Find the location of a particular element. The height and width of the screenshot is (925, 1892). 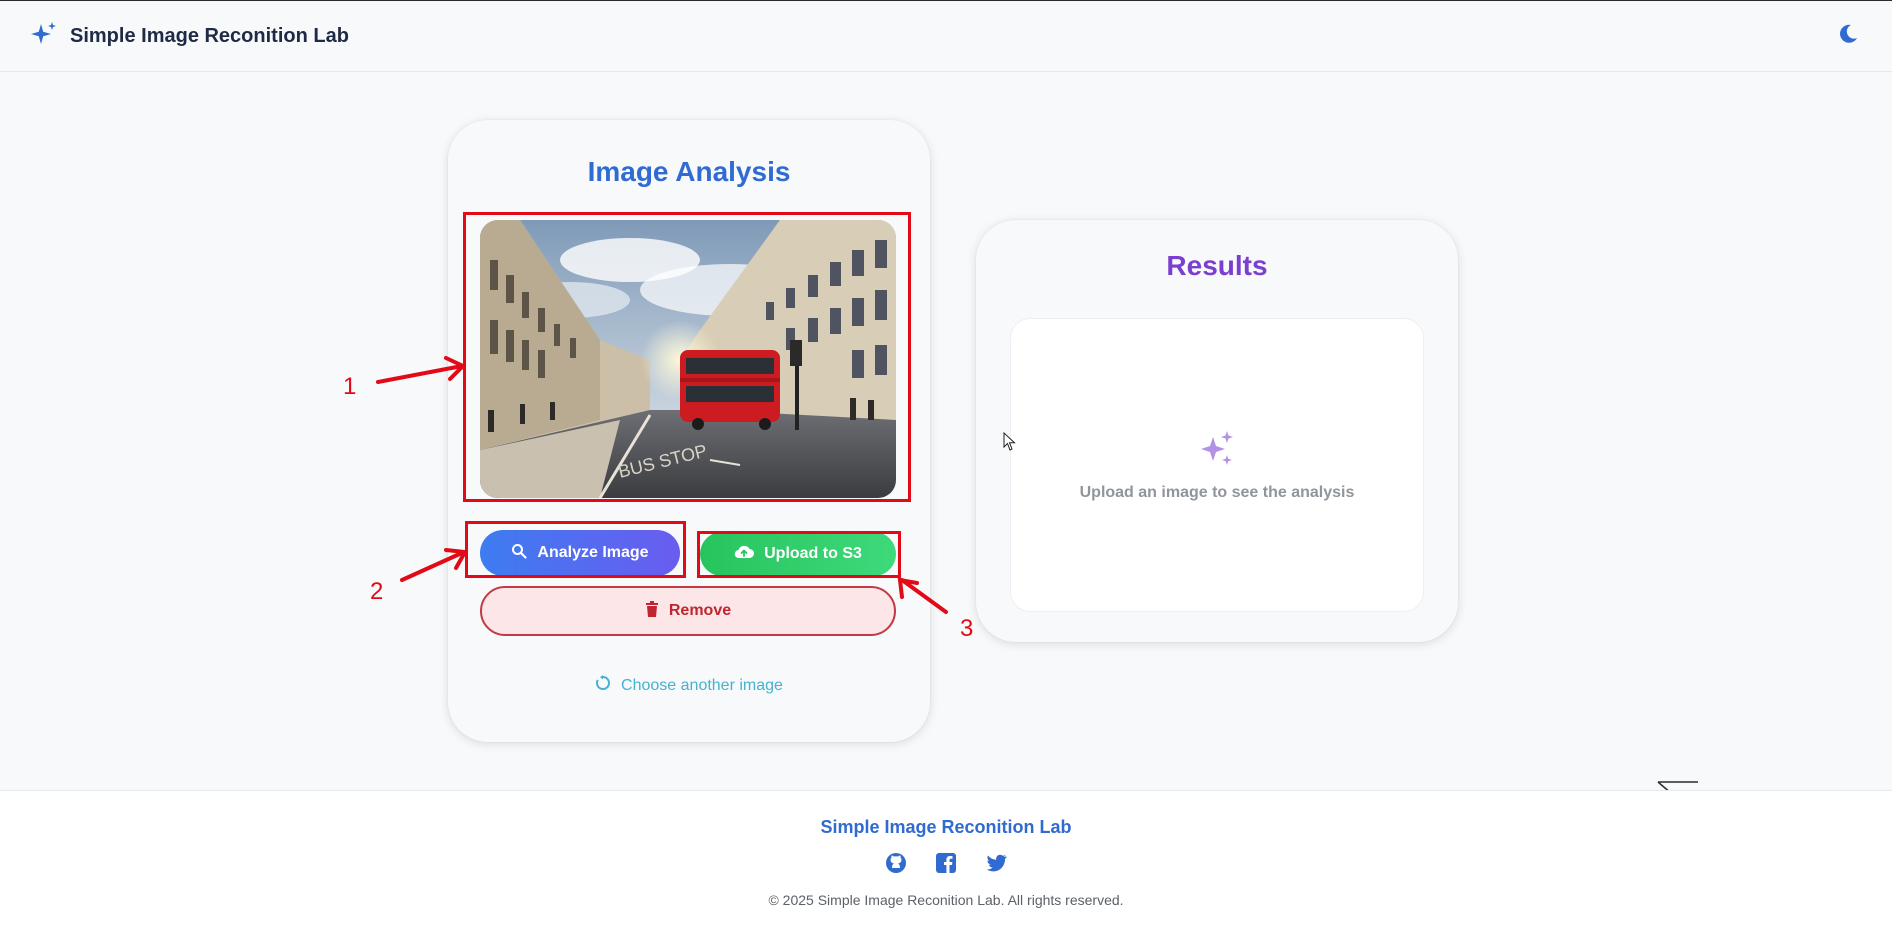

footer-title: Simple Image Reconition Lab is located at coordinates (946, 827).